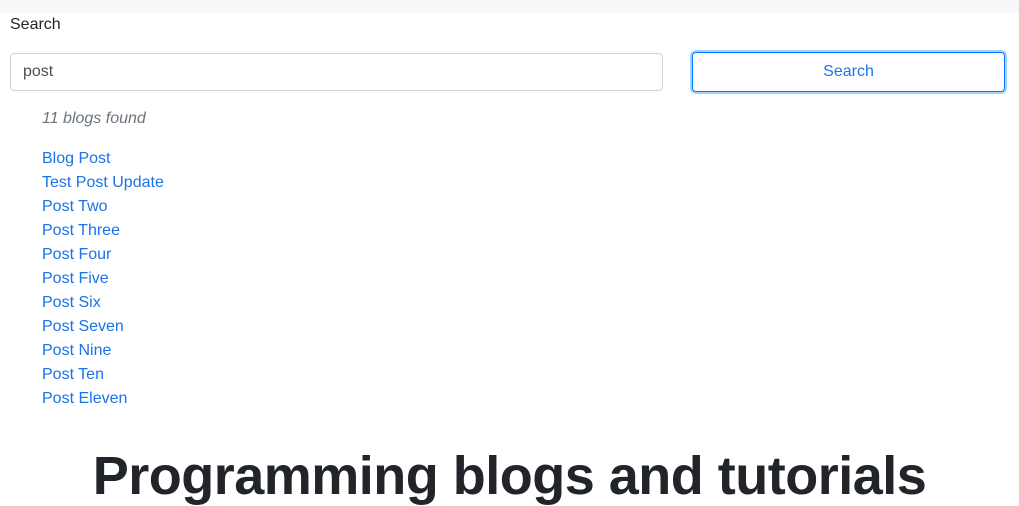 This screenshot has width=1019, height=506. I want to click on result-link: Post Nine, so click(76, 350).